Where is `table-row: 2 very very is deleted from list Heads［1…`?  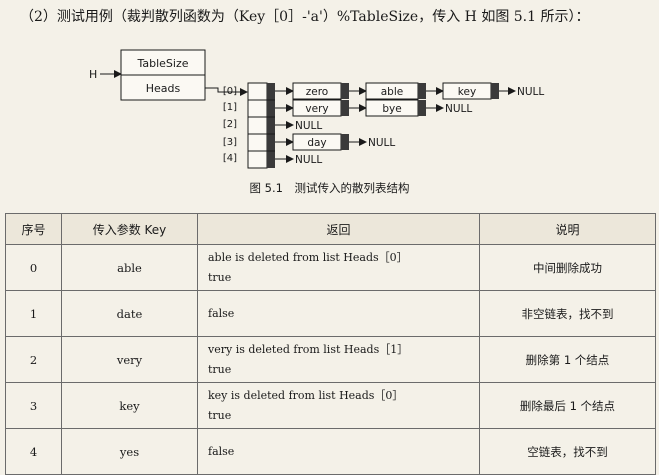
table-row: 2 very very is deleted from list Heads［1… is located at coordinates (330, 359).